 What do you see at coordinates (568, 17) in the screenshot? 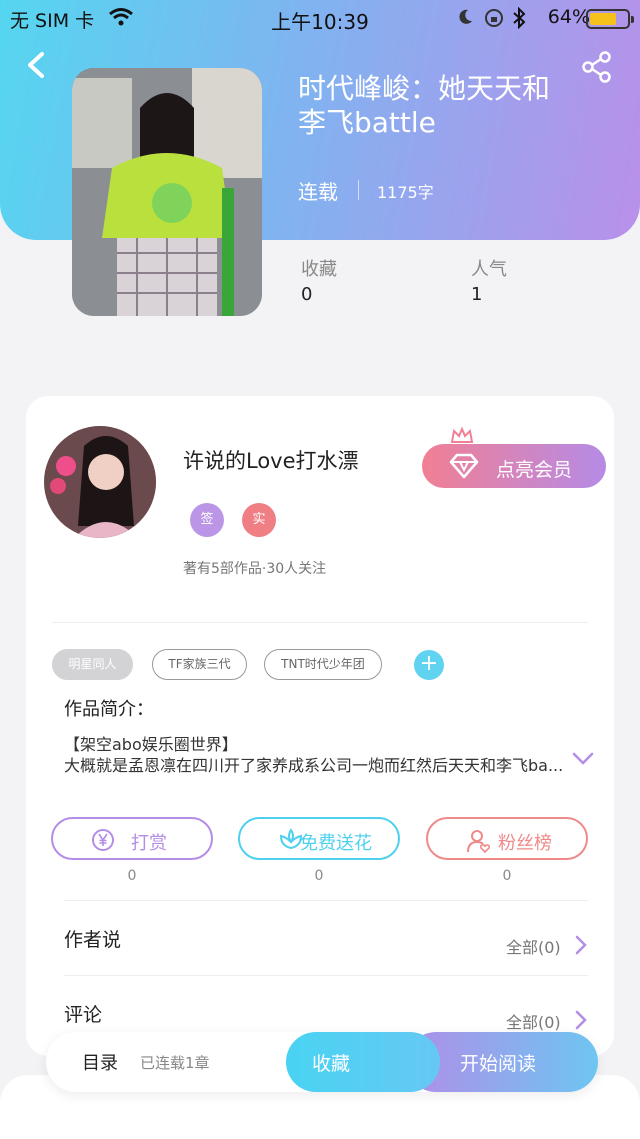
I see `battery-percent: 64%` at bounding box center [568, 17].